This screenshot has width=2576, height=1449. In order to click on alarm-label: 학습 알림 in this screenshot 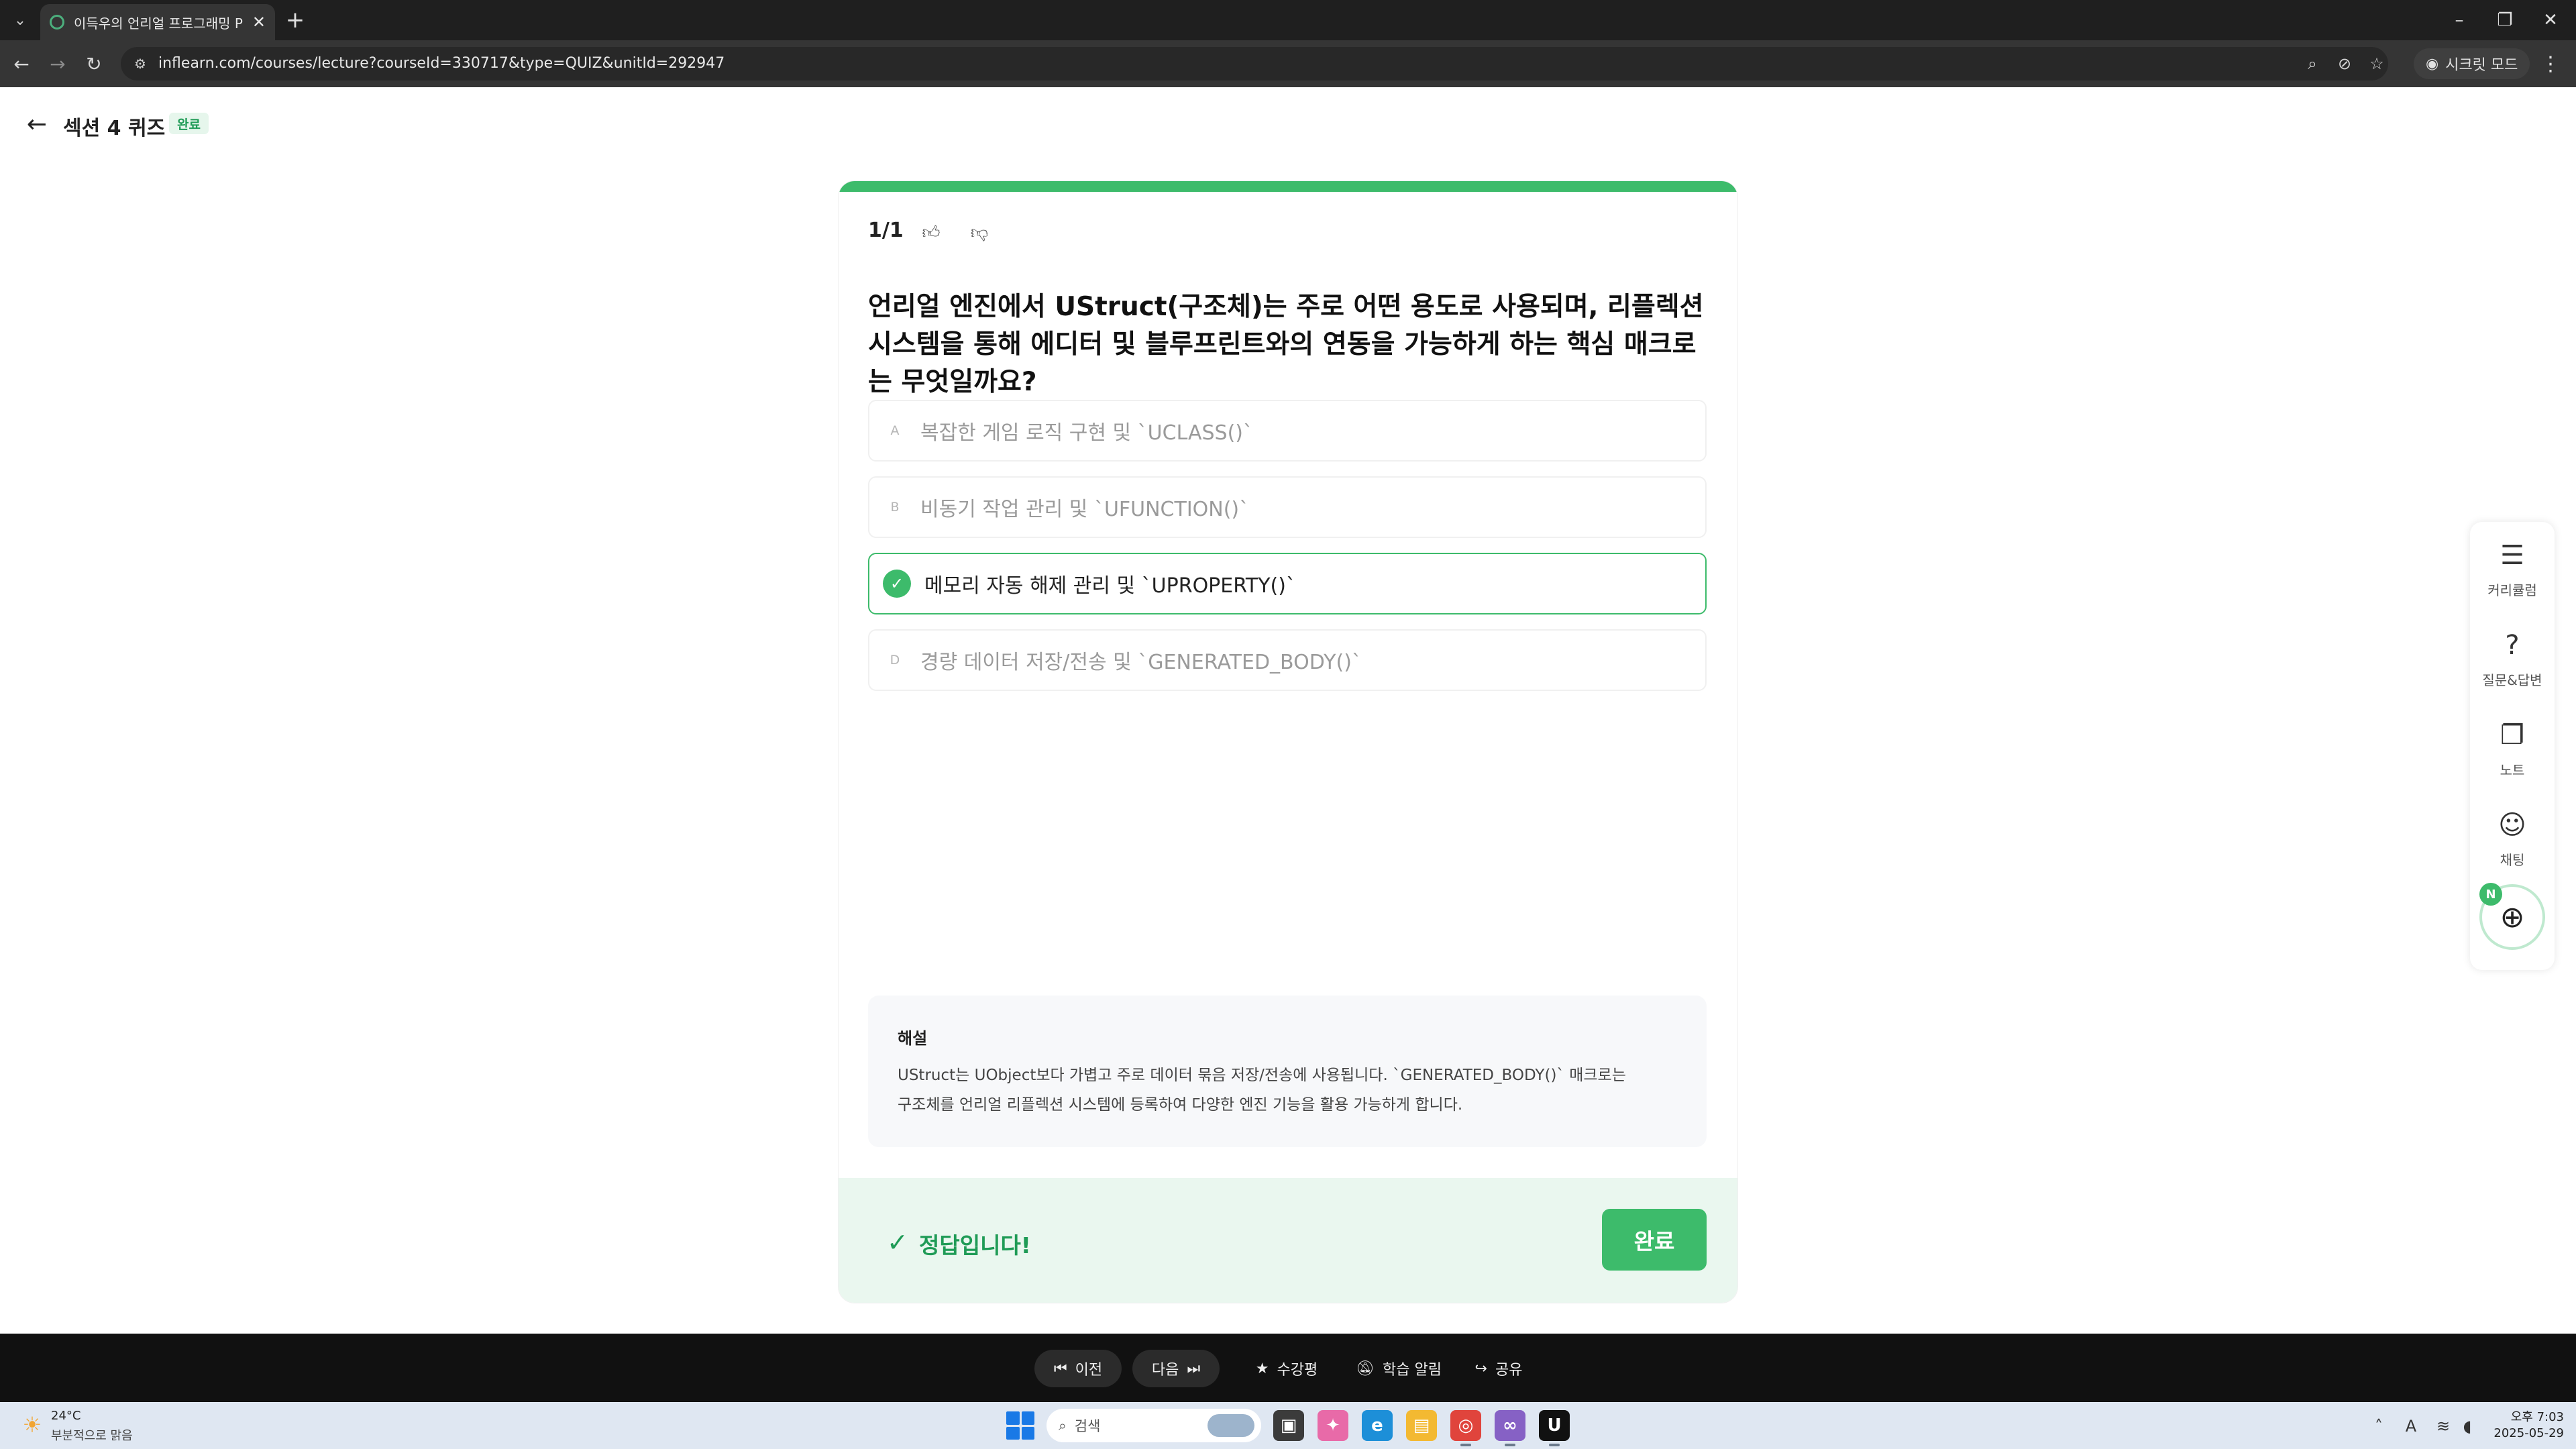, I will do `click(1412, 1370)`.